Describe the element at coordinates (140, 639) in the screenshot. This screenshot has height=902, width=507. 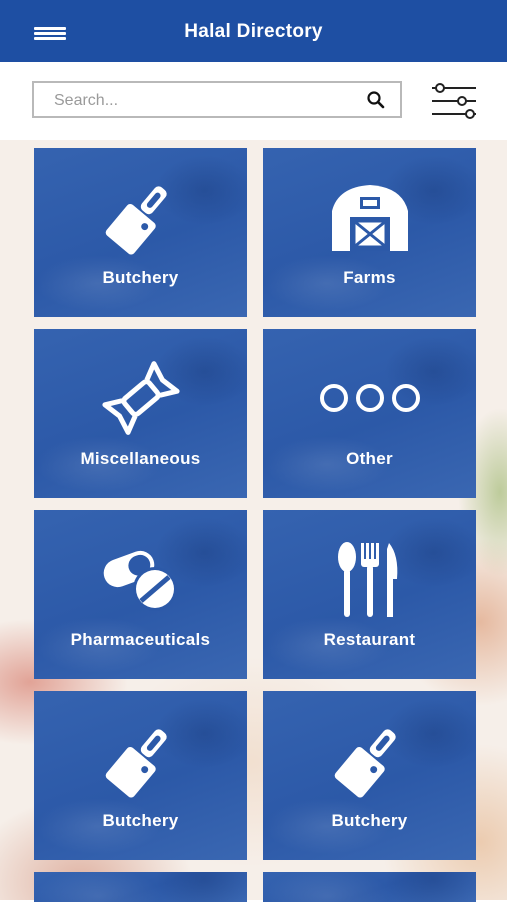
I see `category-label: Pharmaceuticals` at that location.